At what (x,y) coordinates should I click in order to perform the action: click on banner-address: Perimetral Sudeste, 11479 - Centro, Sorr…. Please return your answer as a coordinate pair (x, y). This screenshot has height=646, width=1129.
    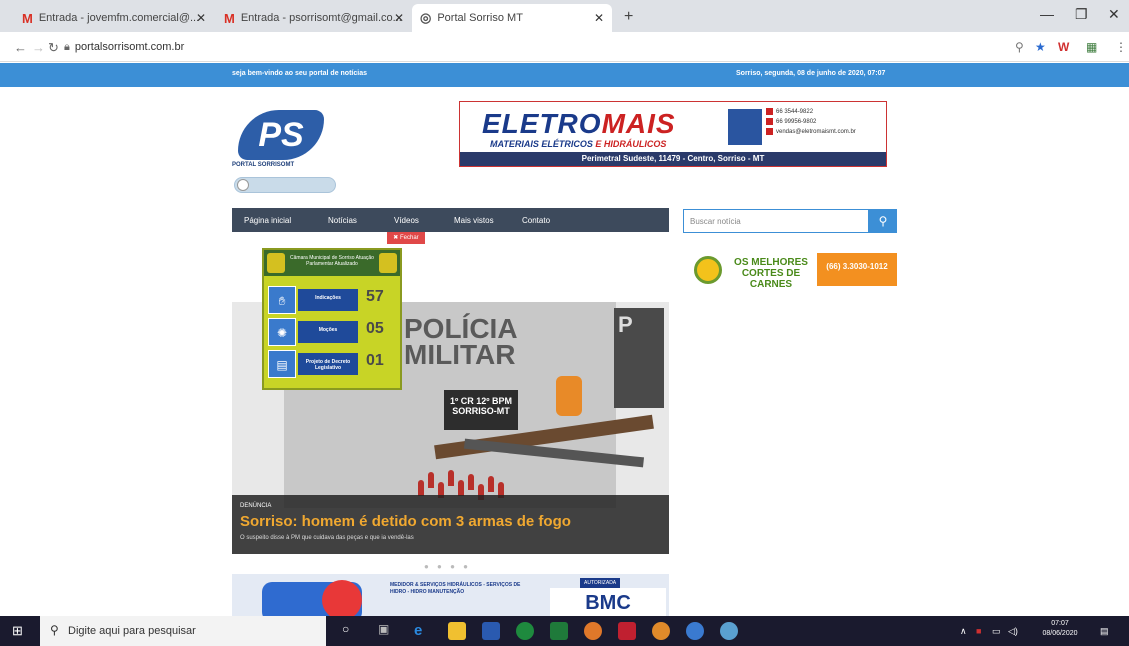
    Looking at the image, I should click on (673, 159).